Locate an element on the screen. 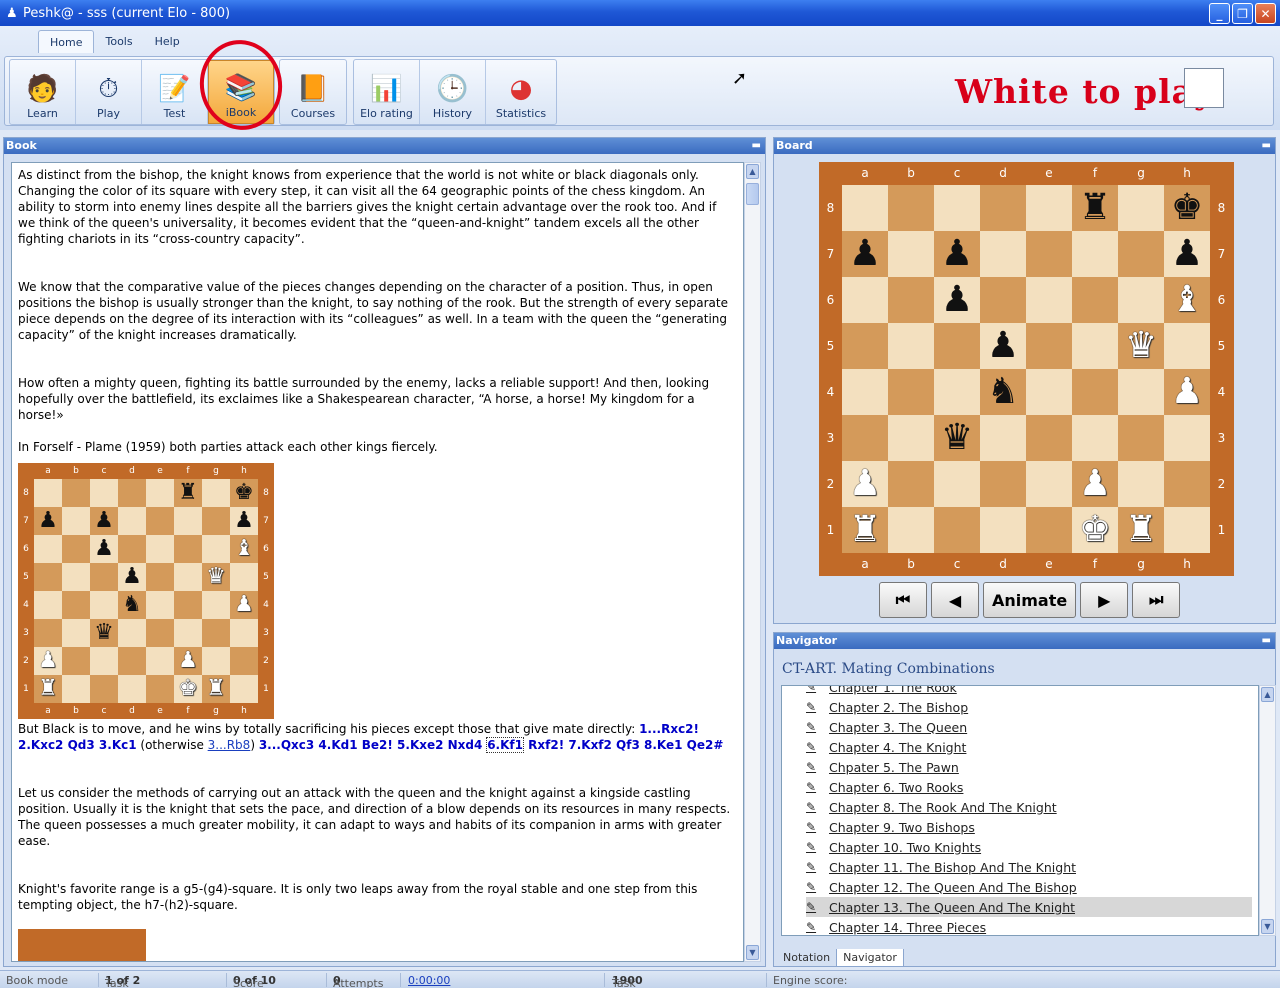 Image resolution: width=1280 pixels, height=988 pixels. chapter-item: ✎ Chapter 12. The Queen And The Bishop is located at coordinates (941, 887).